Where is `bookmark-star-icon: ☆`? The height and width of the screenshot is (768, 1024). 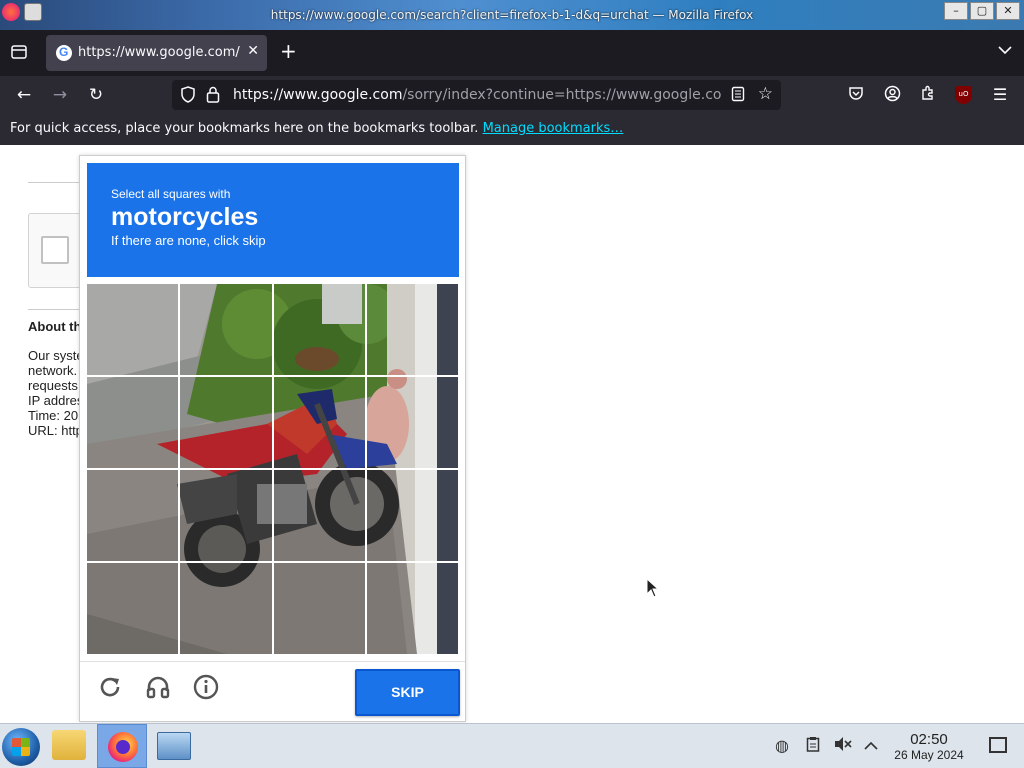 bookmark-star-icon: ☆ is located at coordinates (765, 94).